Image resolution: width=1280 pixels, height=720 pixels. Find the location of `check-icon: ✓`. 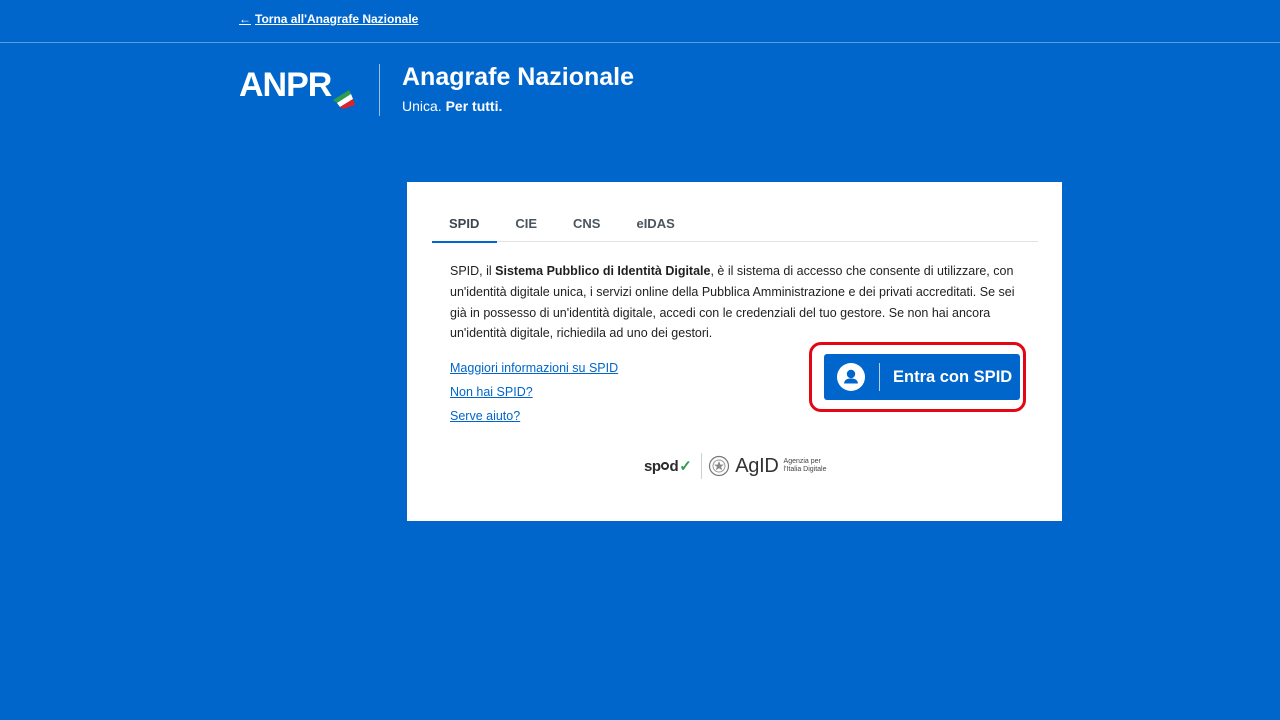

check-icon: ✓ is located at coordinates (685, 466).